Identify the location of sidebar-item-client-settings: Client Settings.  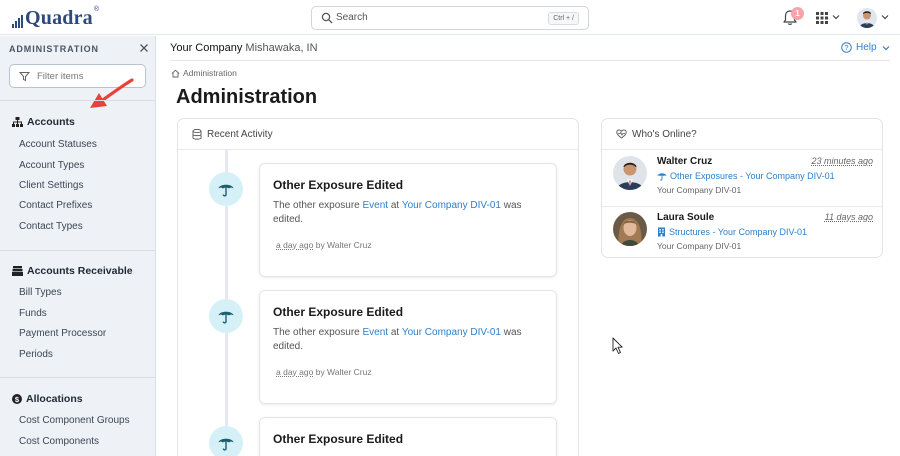
(51, 185).